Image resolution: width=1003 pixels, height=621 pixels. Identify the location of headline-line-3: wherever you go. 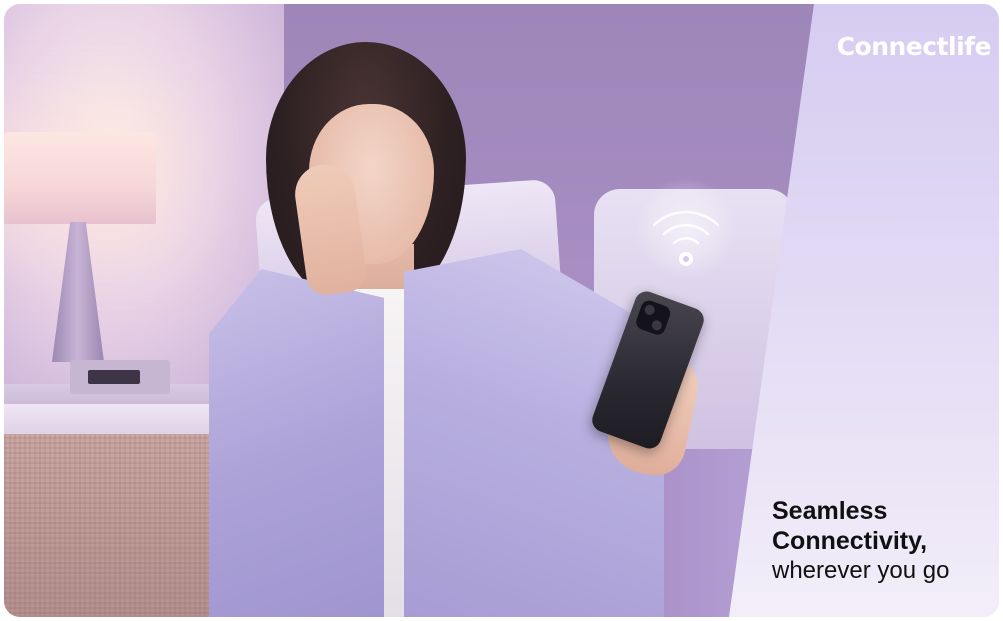
(861, 570).